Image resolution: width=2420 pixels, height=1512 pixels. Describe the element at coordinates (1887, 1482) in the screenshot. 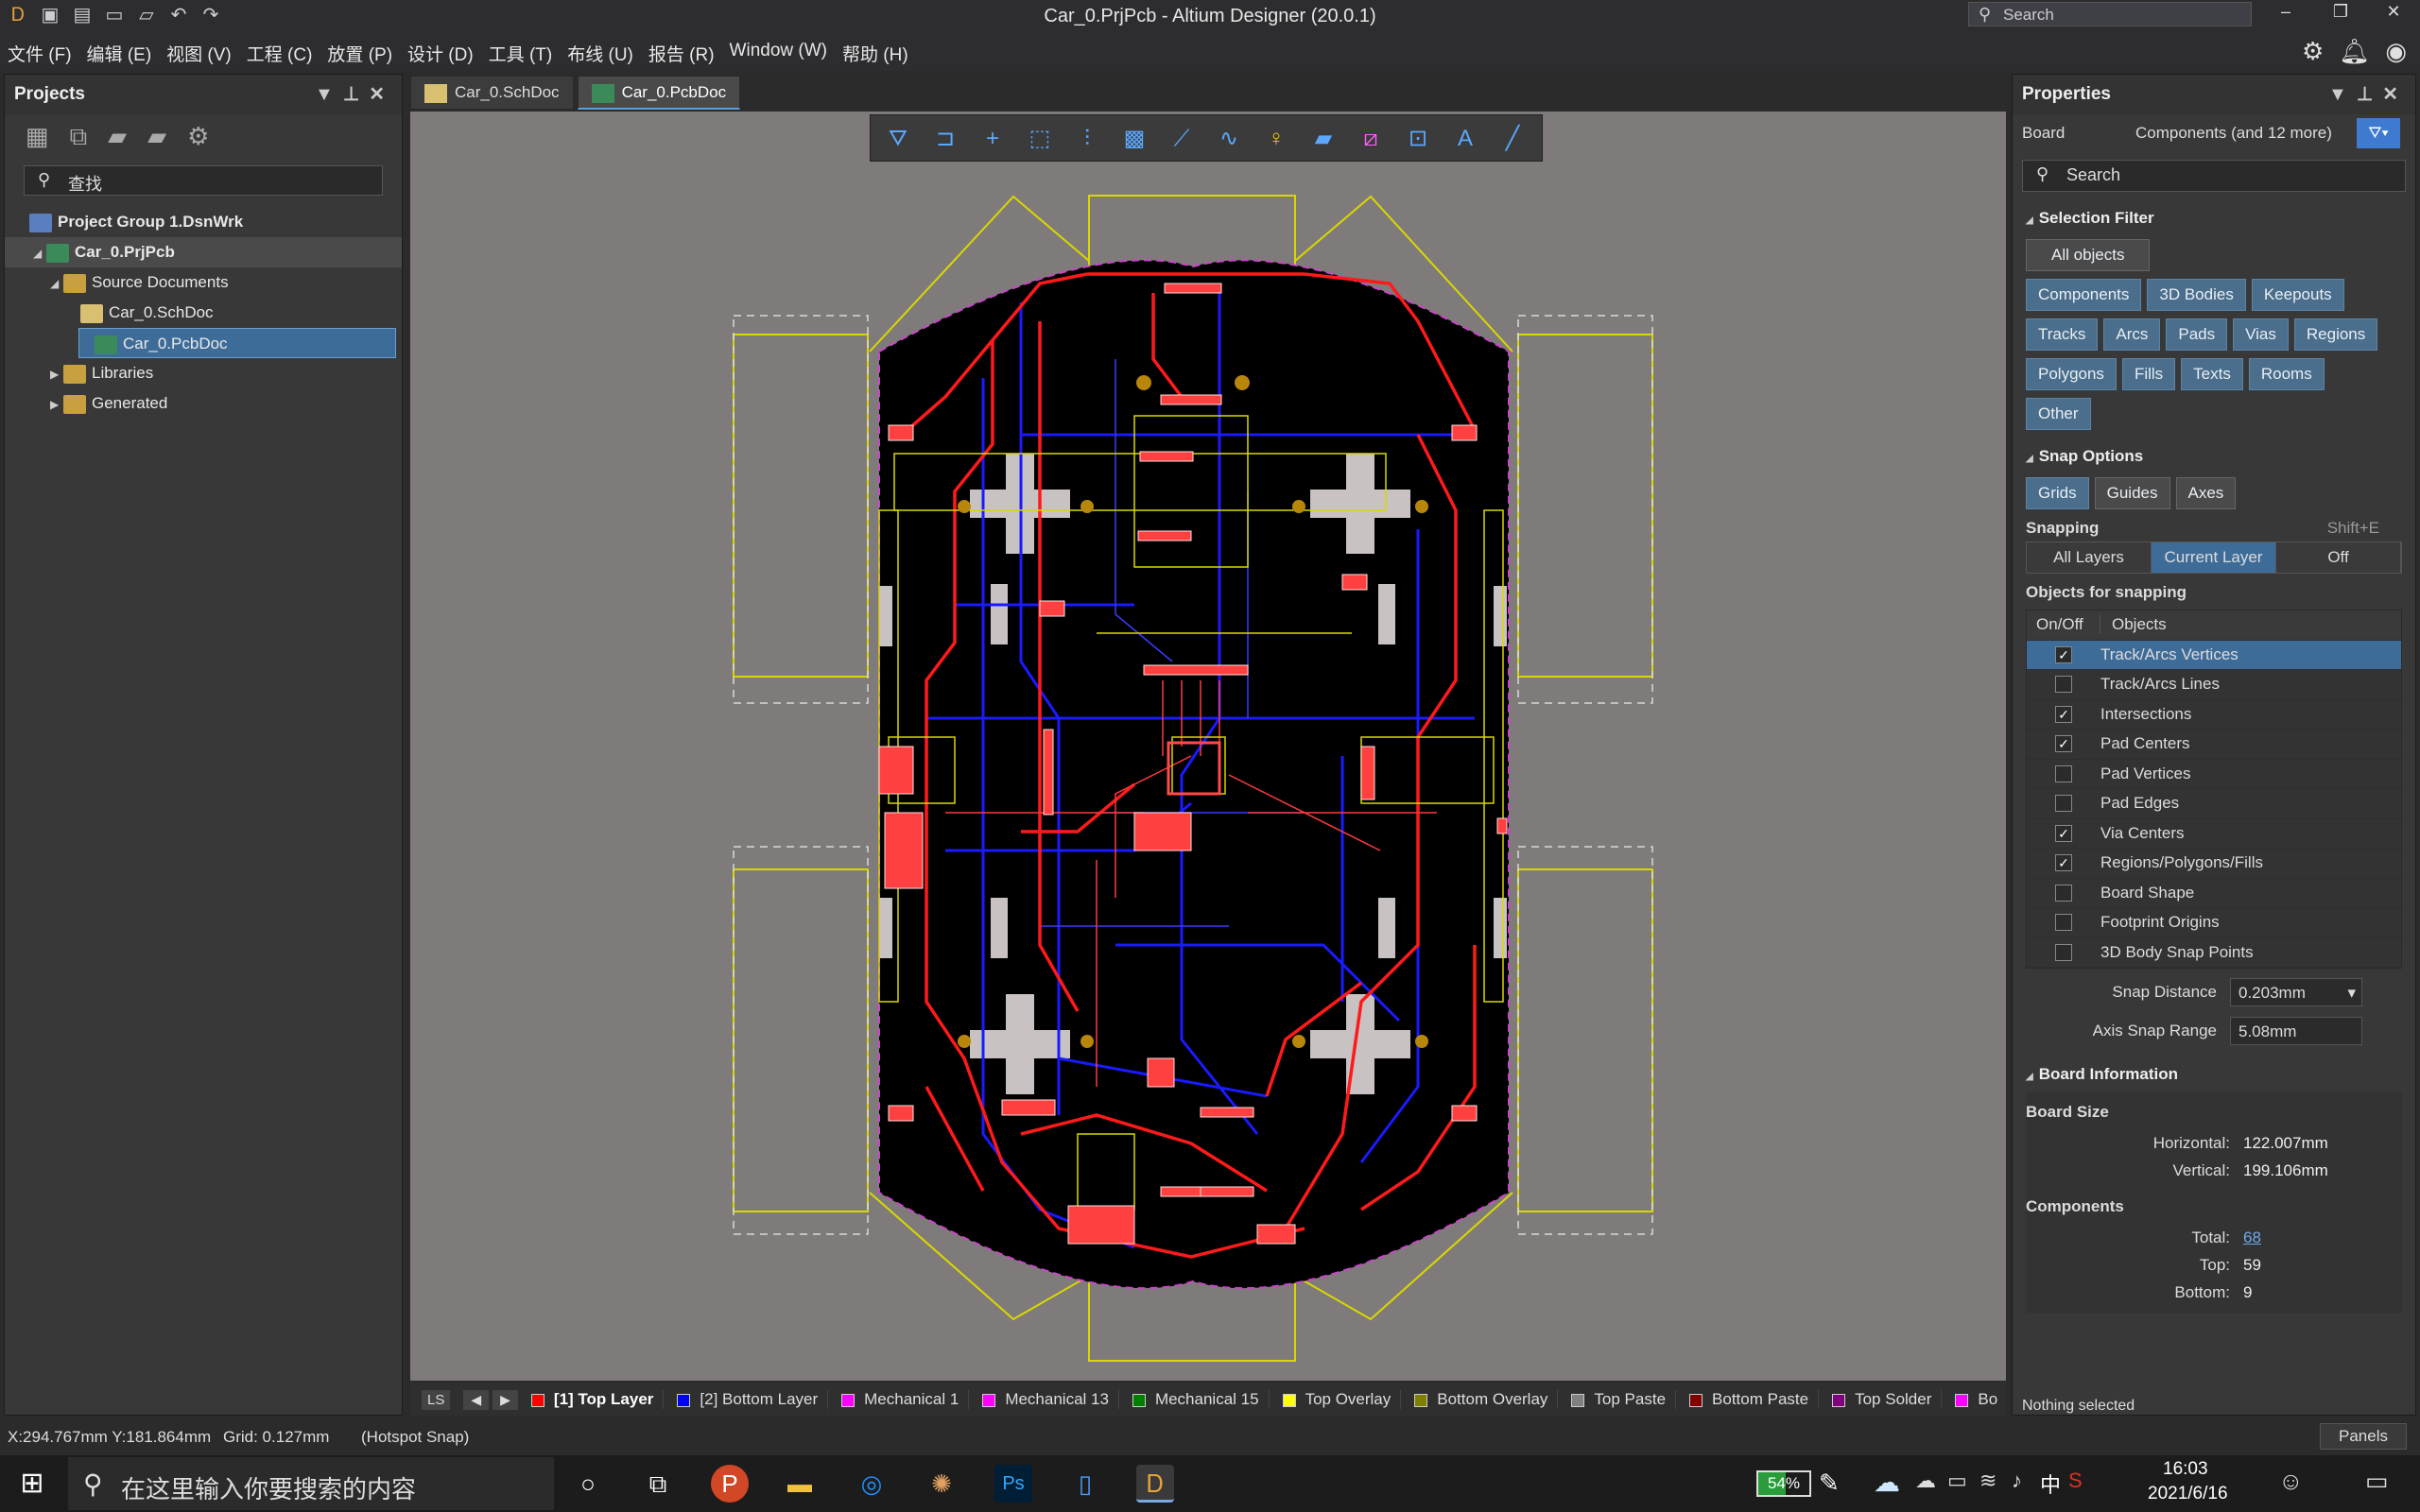

I see `onedrive-cloud-icon: ☁` at that location.